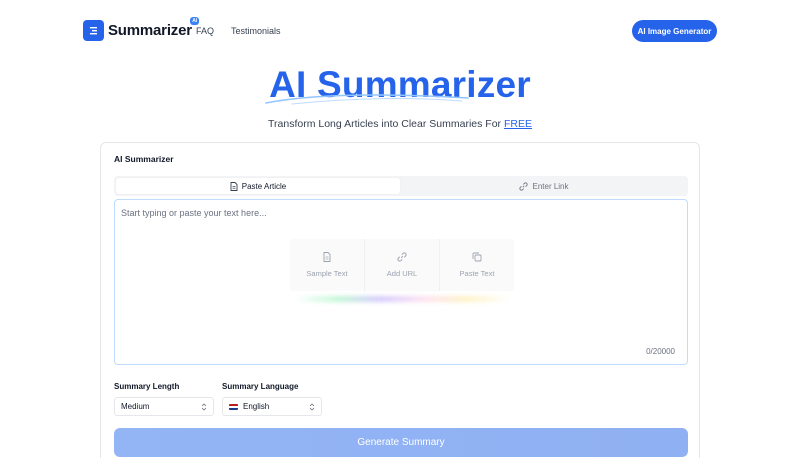  I want to click on quick-actions: Sample Text Add URL Paste Text, so click(402, 265).